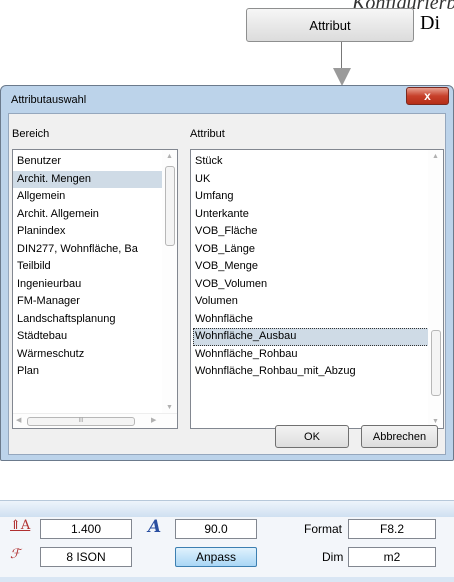  What do you see at coordinates (81, 421) in the screenshot?
I see `bereich-hscroll-thumb: III` at bounding box center [81, 421].